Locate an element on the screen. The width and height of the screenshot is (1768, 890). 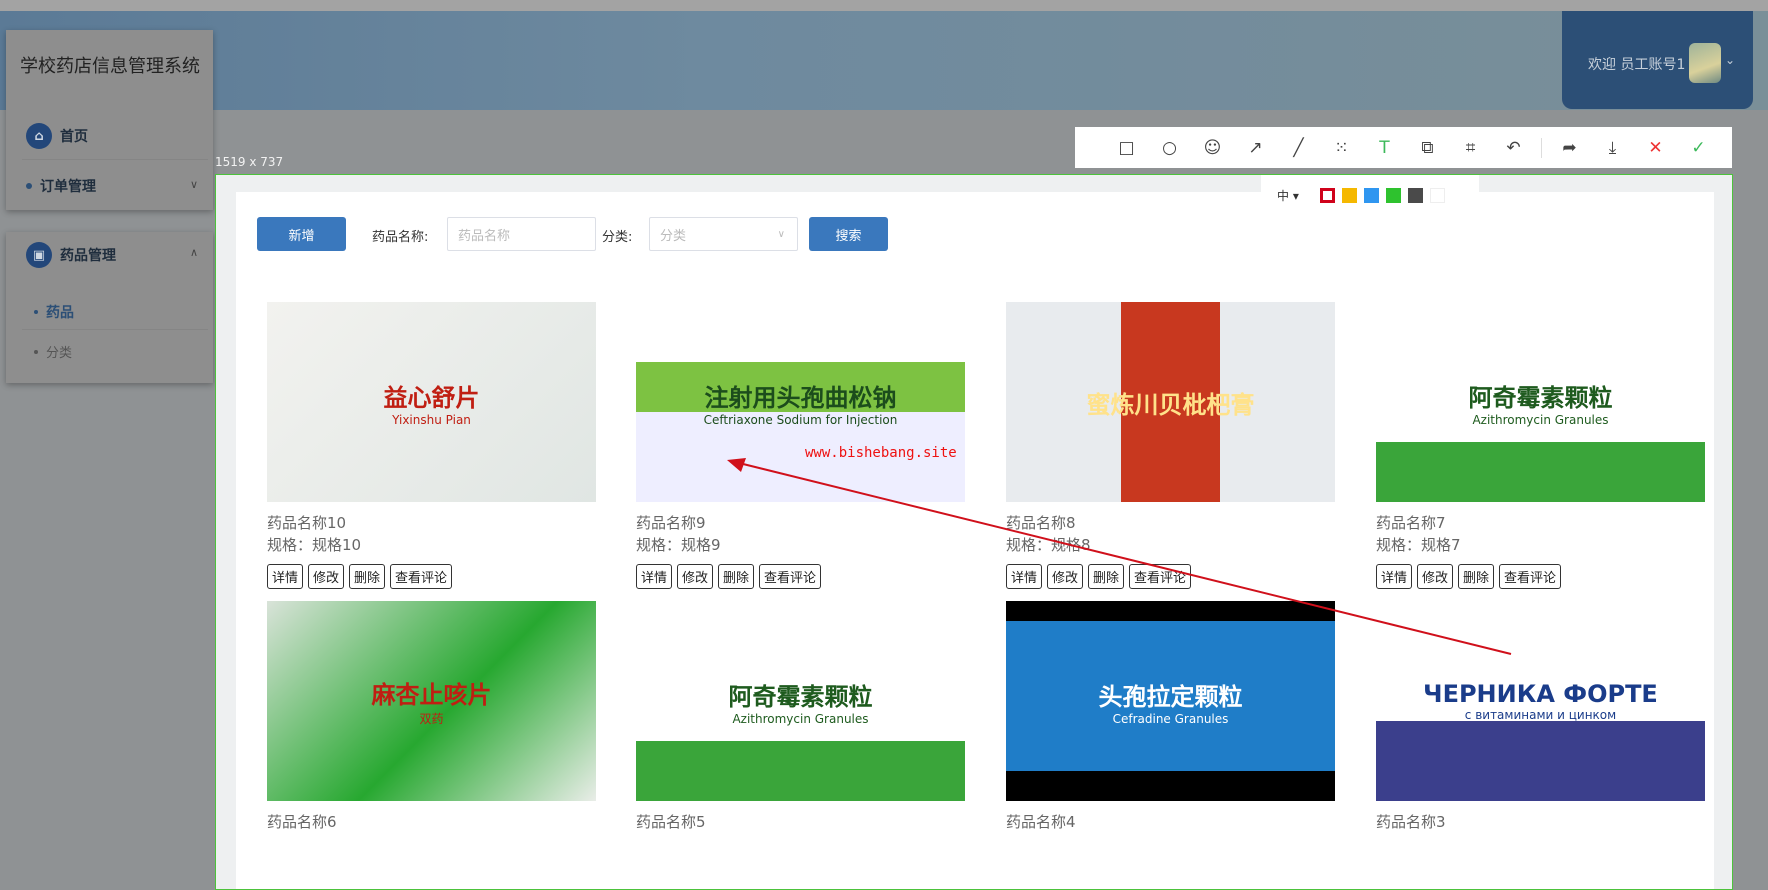
rectangle-icon: □ is located at coordinates (1126, 148).